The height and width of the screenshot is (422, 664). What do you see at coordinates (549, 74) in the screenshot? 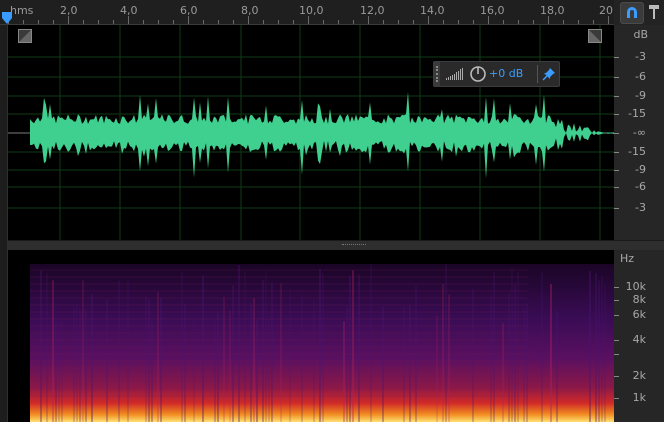
I see `hud-pin-icon` at bounding box center [549, 74].